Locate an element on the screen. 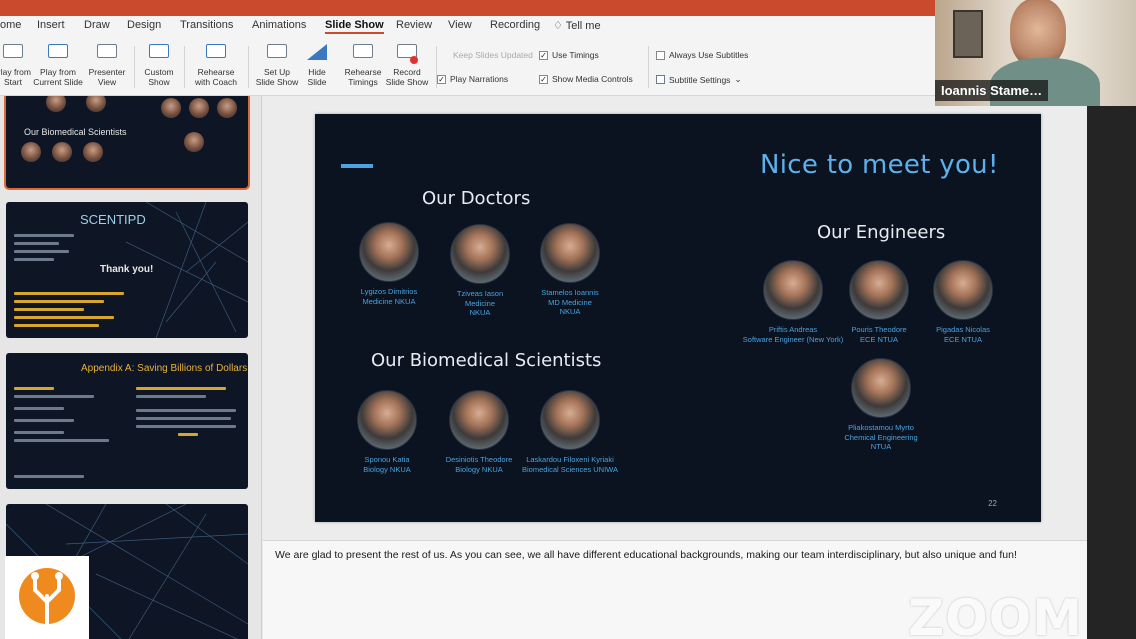 The height and width of the screenshot is (639, 1136). play-from-current-button: Play from Current Slide is located at coordinates (58, 64).